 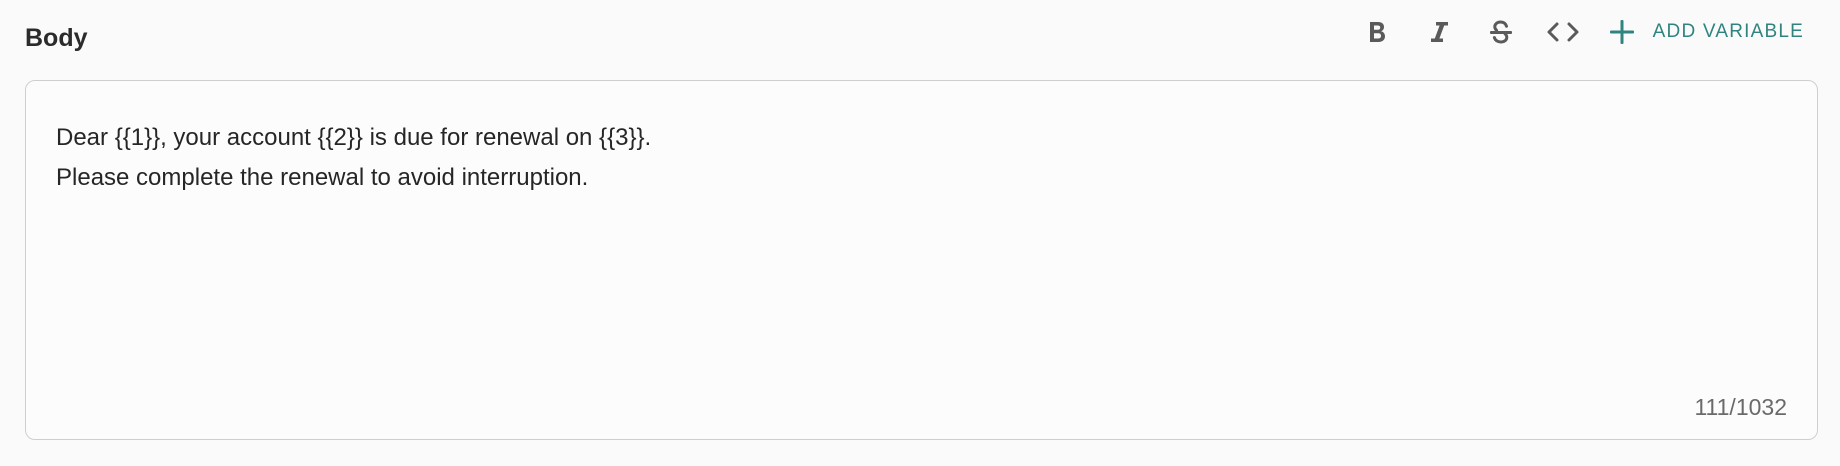 I want to click on add-variable-button: ADD VARIABLE, so click(x=1704, y=32).